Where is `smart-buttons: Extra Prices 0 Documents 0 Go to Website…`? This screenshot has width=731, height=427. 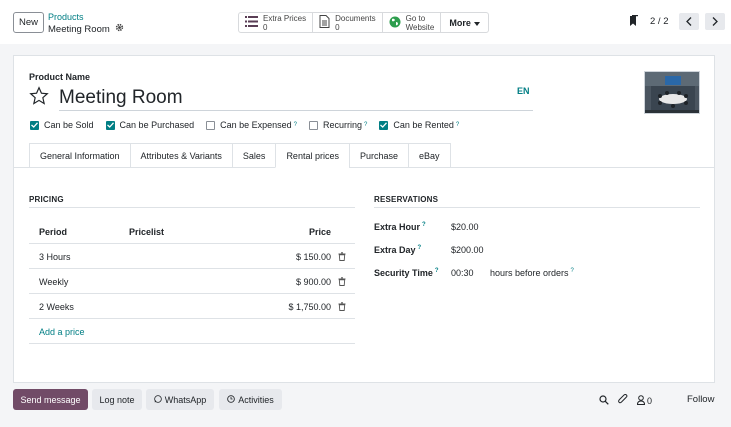 smart-buttons: Extra Prices 0 Documents 0 Go to Website… is located at coordinates (363, 22).